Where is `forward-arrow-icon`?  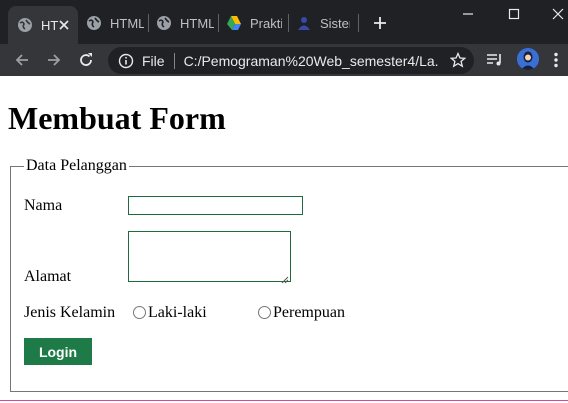
forward-arrow-icon is located at coordinates (54, 60).